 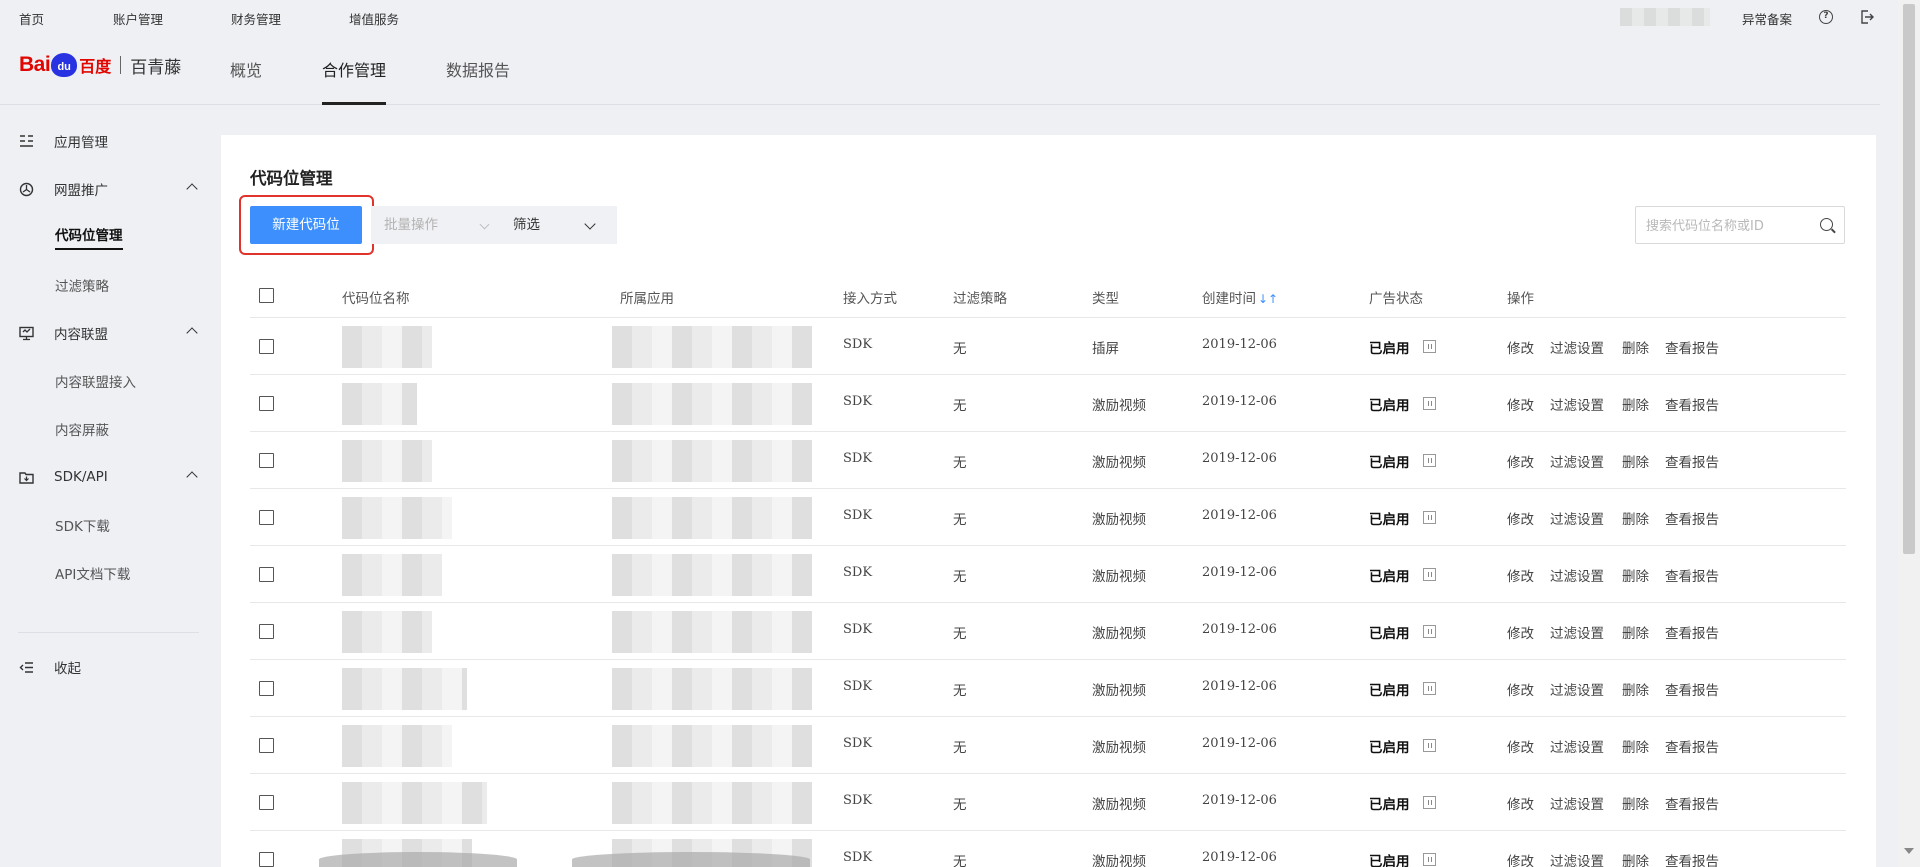 I want to click on nav-data-report: 数据报告, so click(x=478, y=69).